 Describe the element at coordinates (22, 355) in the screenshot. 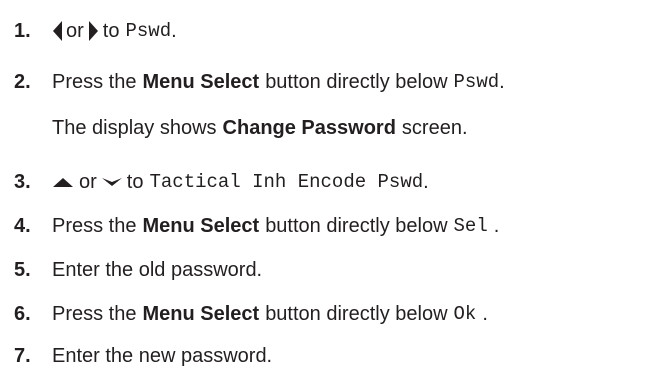

I see `step-number: 7.` at that location.